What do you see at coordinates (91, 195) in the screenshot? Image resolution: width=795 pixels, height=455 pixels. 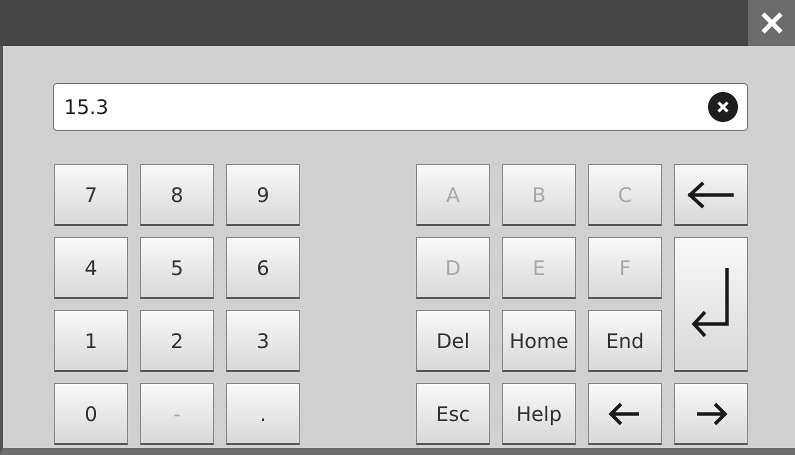 I see `key: 7` at bounding box center [91, 195].